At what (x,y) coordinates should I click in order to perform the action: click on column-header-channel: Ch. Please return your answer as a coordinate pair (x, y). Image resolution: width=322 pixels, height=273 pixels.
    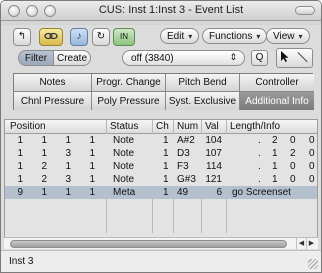
    Looking at the image, I should click on (162, 126).